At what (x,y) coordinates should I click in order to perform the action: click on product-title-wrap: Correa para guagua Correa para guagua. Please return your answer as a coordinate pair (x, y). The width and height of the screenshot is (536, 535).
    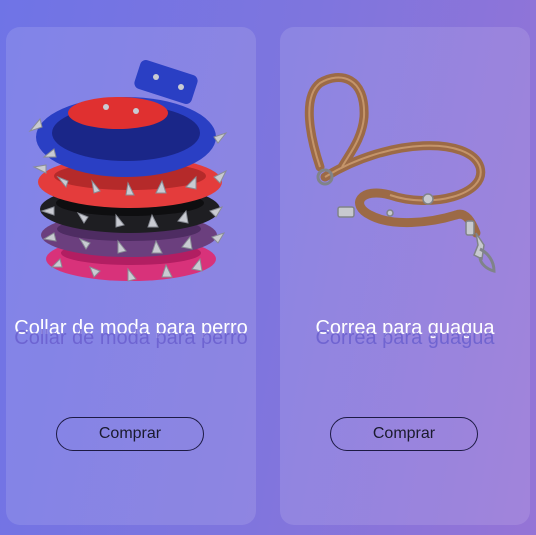
    Looking at the image, I should click on (405, 342).